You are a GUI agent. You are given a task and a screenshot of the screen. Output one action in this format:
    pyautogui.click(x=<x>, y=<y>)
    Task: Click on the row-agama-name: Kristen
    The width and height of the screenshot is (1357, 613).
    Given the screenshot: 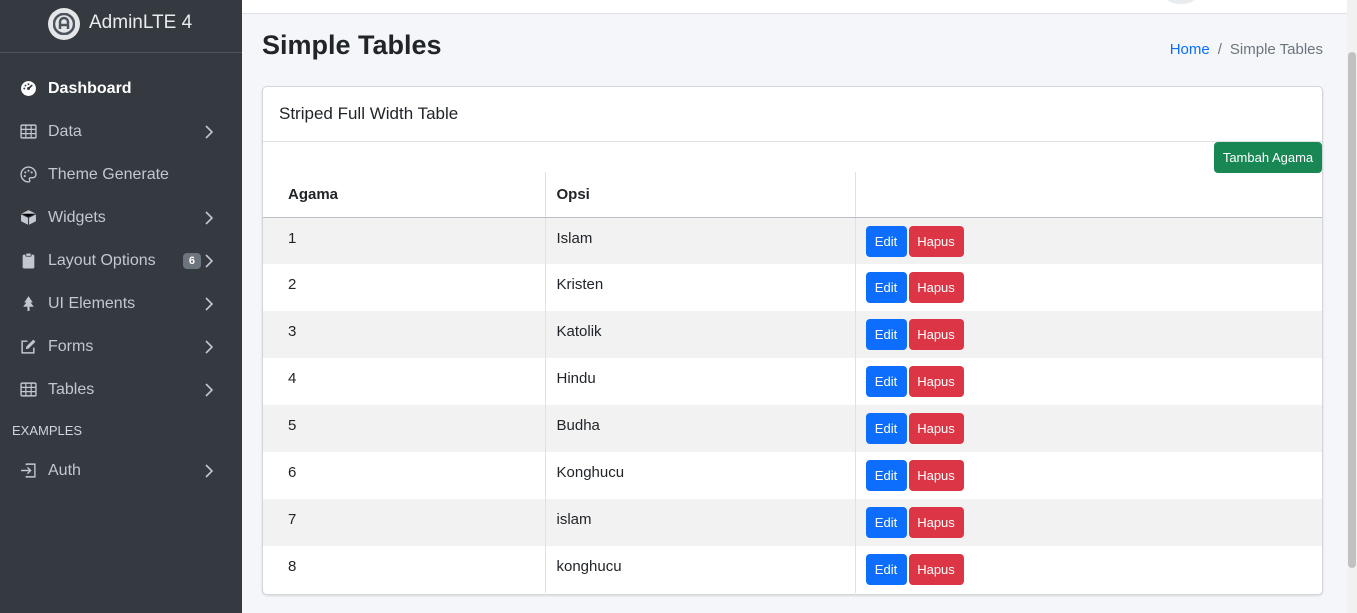 What is the action you would take?
    pyautogui.click(x=700, y=287)
    